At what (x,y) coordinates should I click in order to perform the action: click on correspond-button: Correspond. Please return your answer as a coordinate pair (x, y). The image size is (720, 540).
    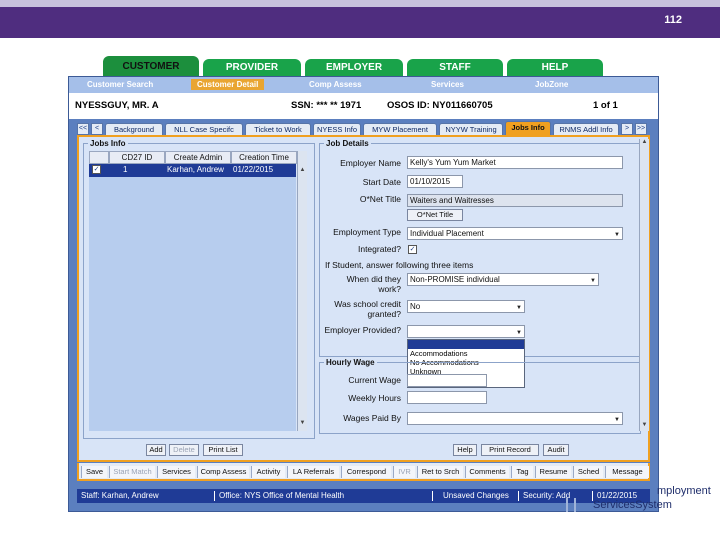
    Looking at the image, I should click on (366, 472).